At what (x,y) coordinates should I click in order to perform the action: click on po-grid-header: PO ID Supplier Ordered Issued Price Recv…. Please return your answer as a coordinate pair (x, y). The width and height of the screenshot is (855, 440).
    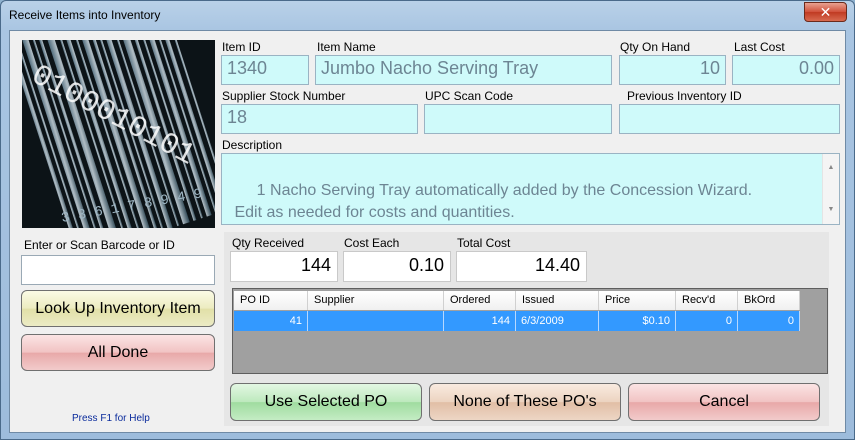
    Looking at the image, I should click on (517, 300).